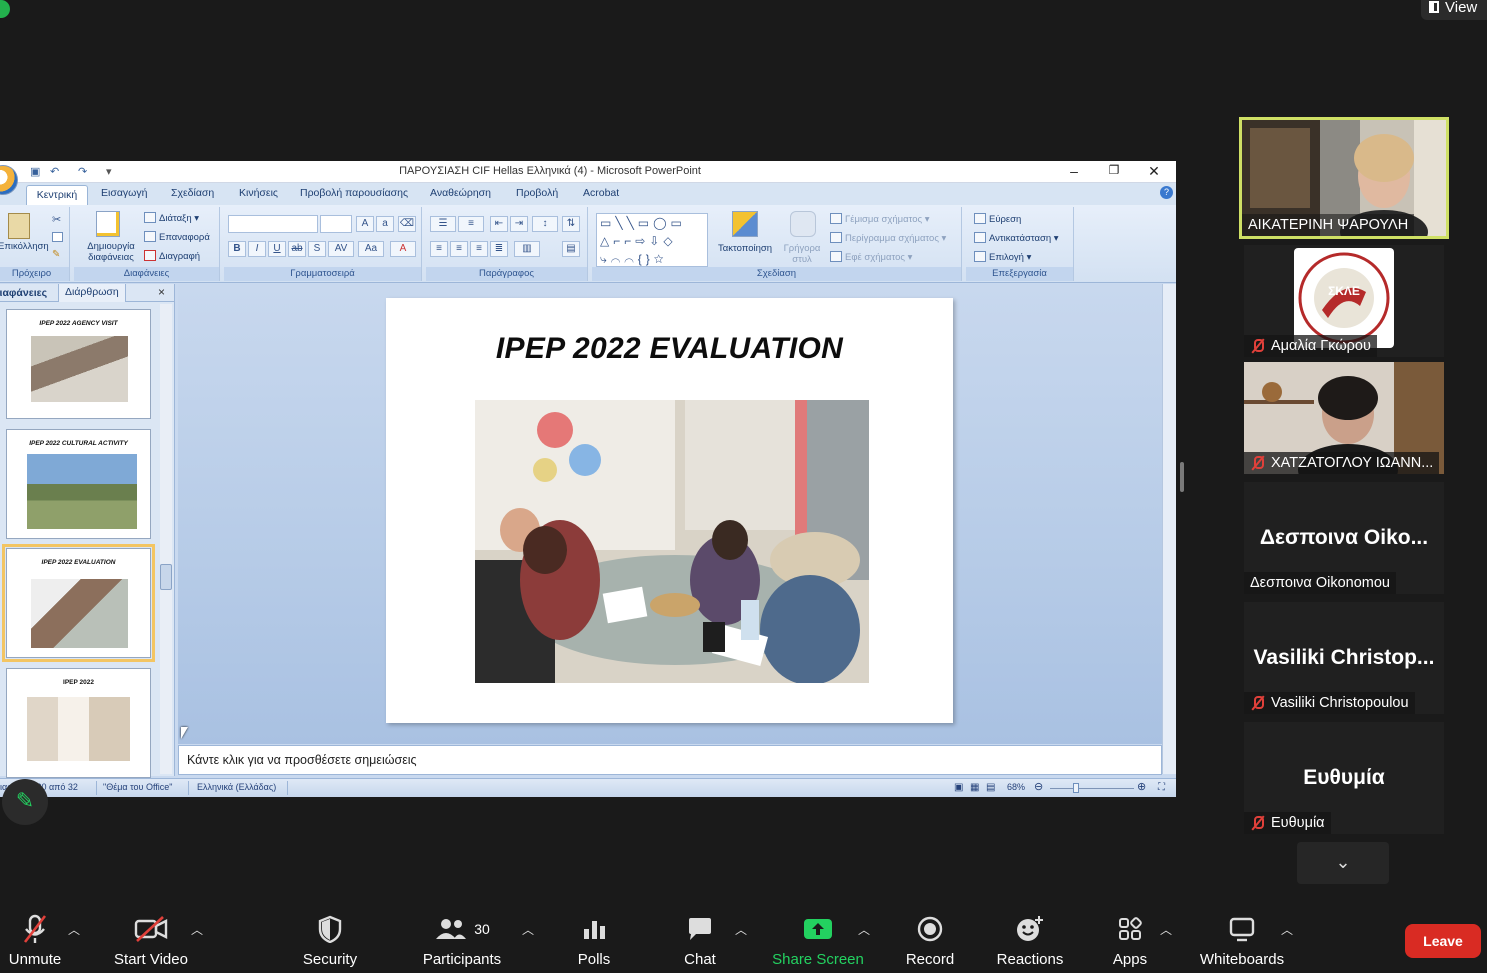  What do you see at coordinates (1074, 171) in the screenshot?
I see `minimize-button: –` at bounding box center [1074, 171].